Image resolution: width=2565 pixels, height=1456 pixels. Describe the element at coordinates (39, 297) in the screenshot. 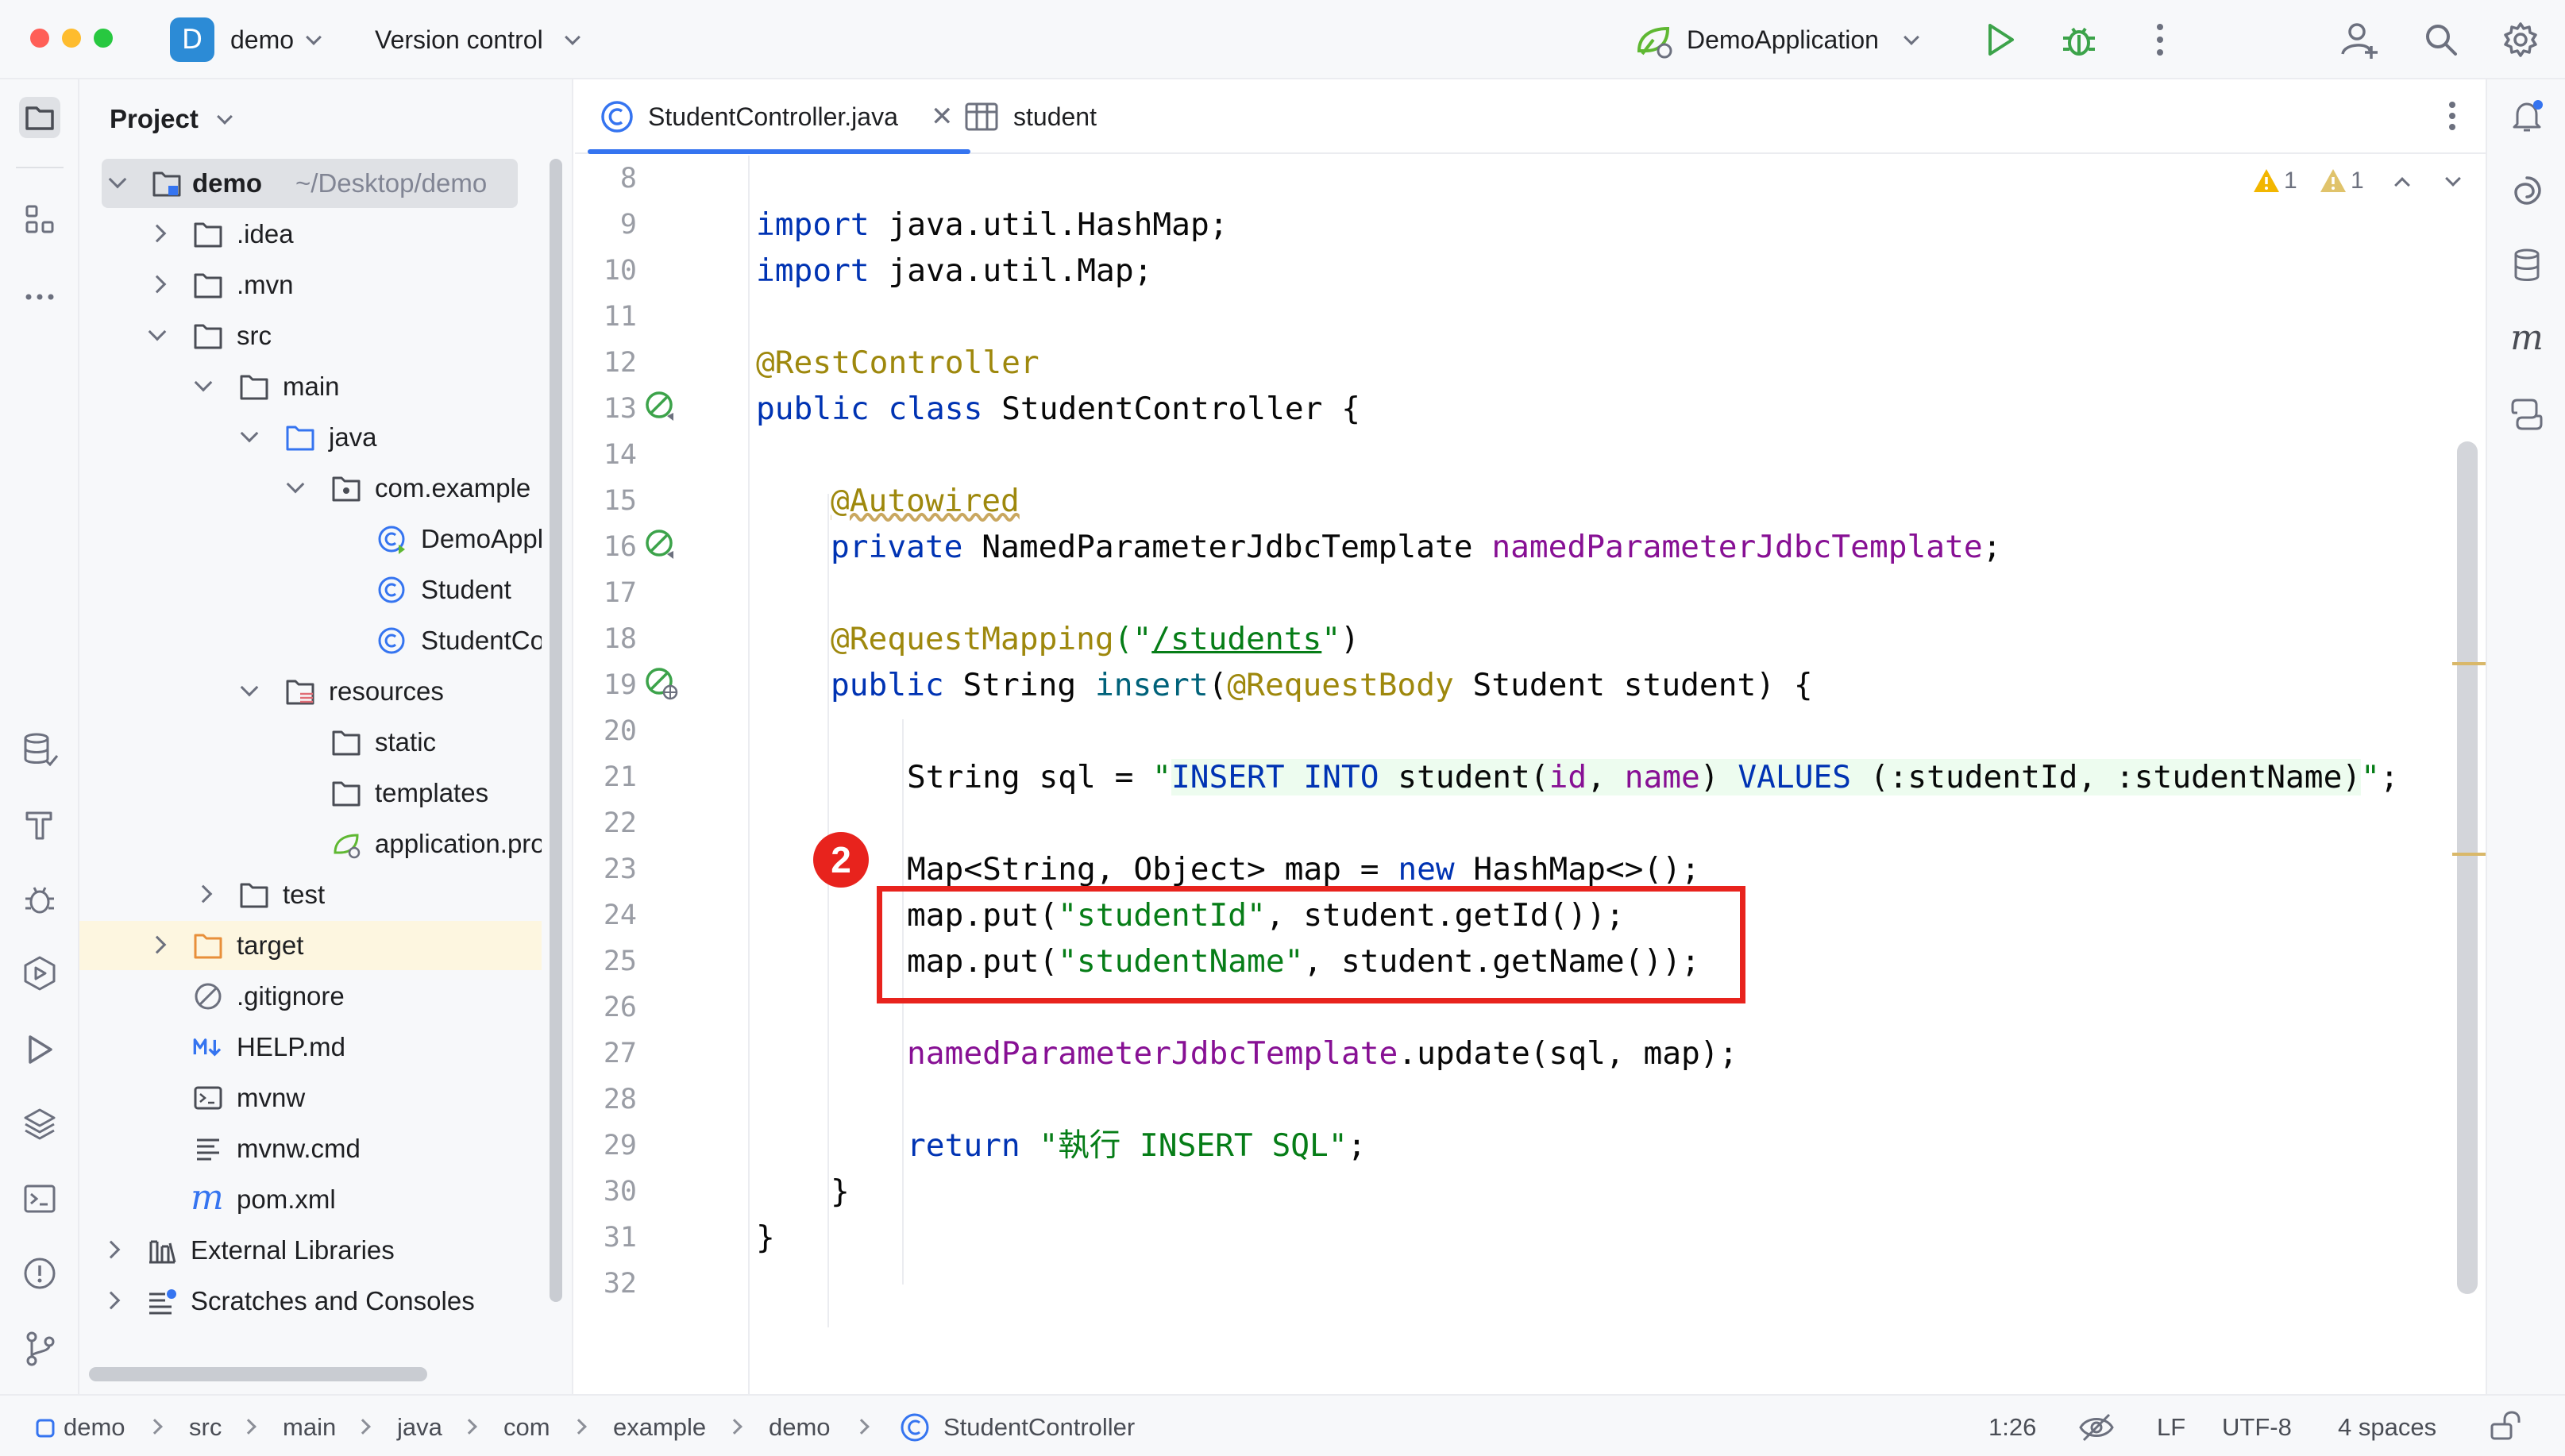

I see `more-tools-icon` at that location.